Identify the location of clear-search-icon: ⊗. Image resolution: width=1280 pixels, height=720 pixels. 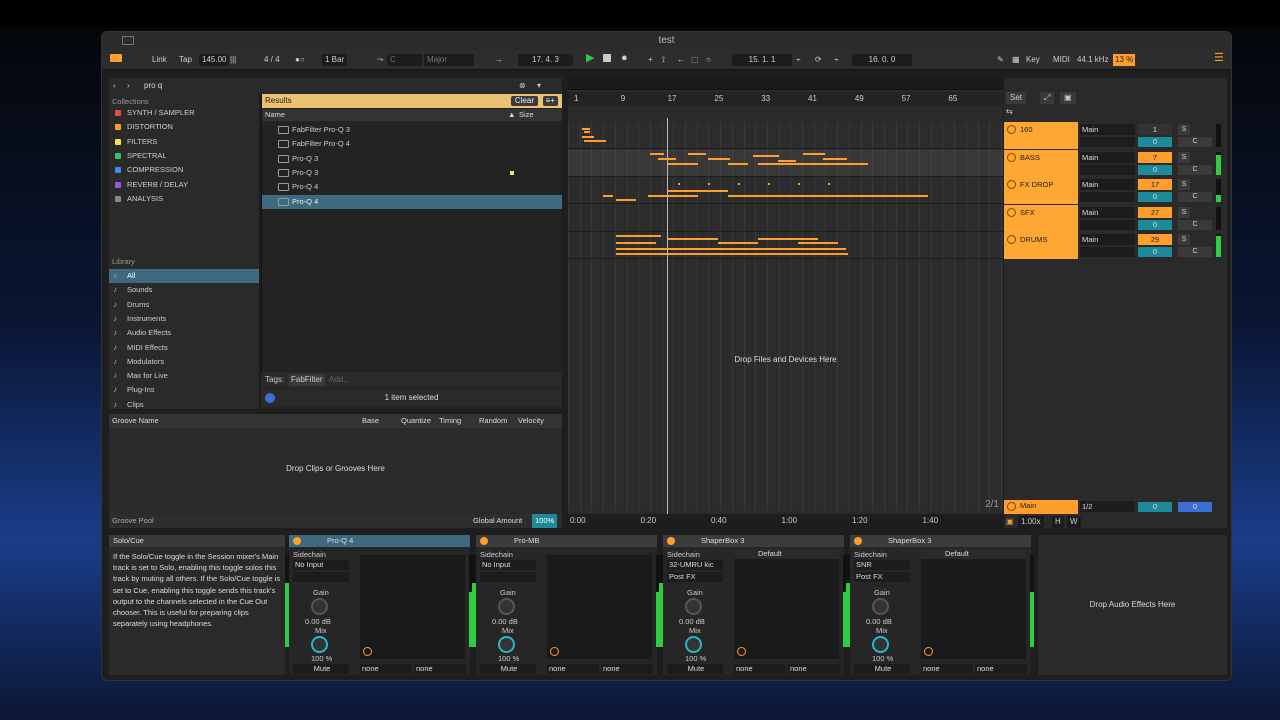
(522, 86).